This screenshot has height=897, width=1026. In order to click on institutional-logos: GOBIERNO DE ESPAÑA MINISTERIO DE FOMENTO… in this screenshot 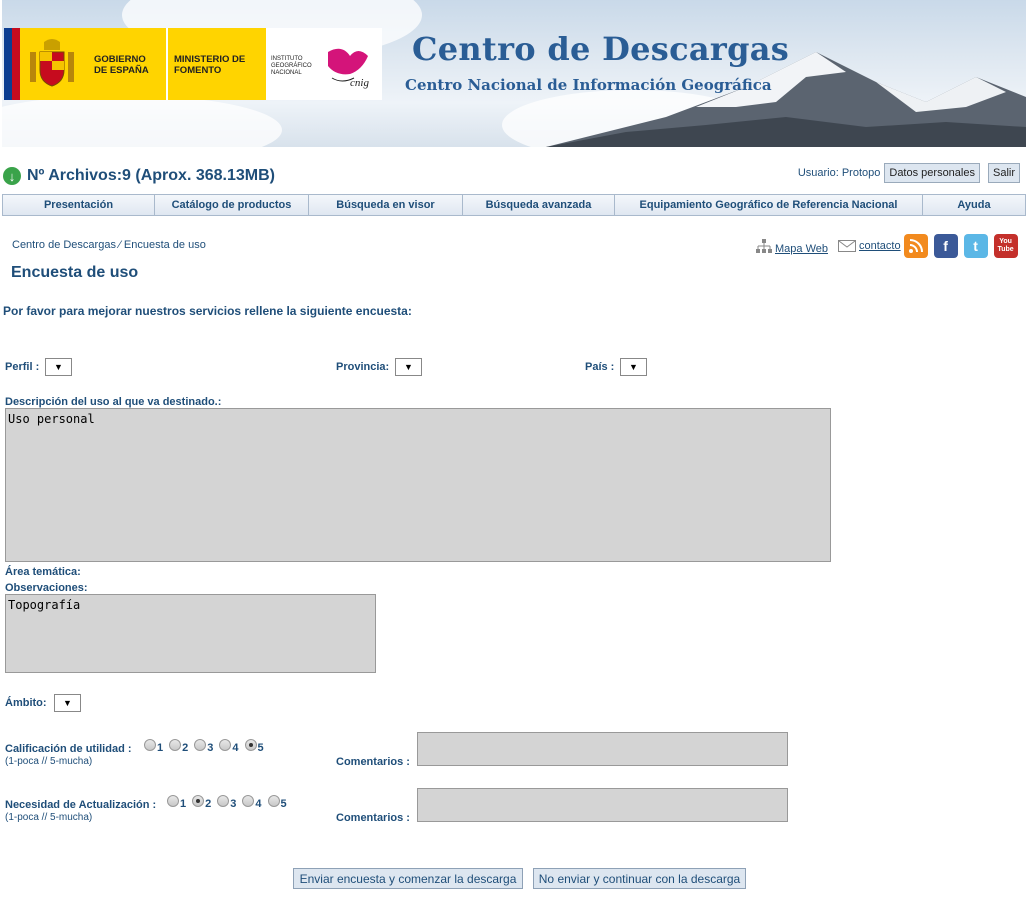, I will do `click(193, 64)`.